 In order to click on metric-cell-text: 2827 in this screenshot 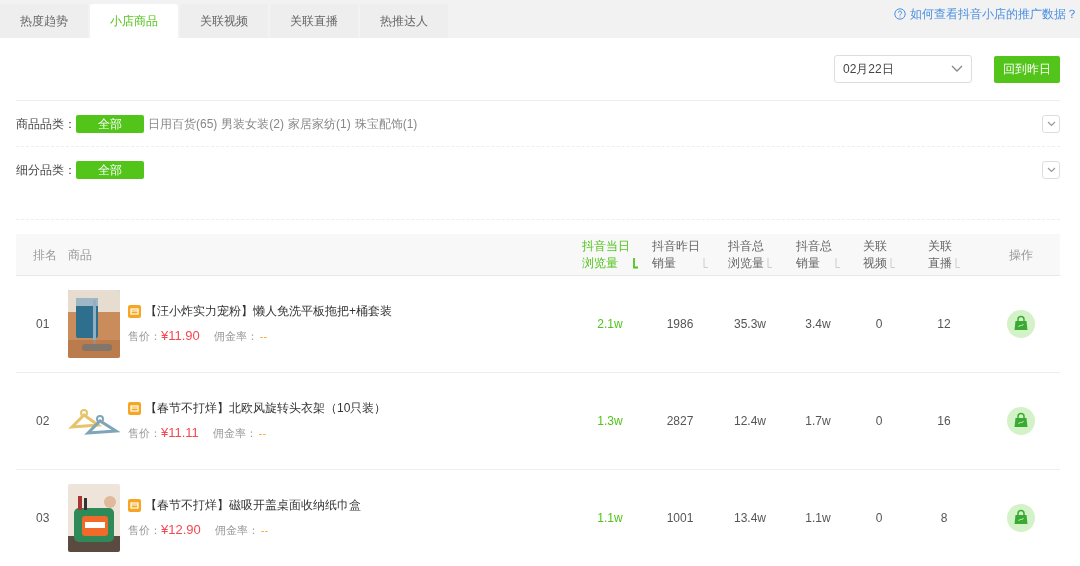, I will do `click(680, 421)`.